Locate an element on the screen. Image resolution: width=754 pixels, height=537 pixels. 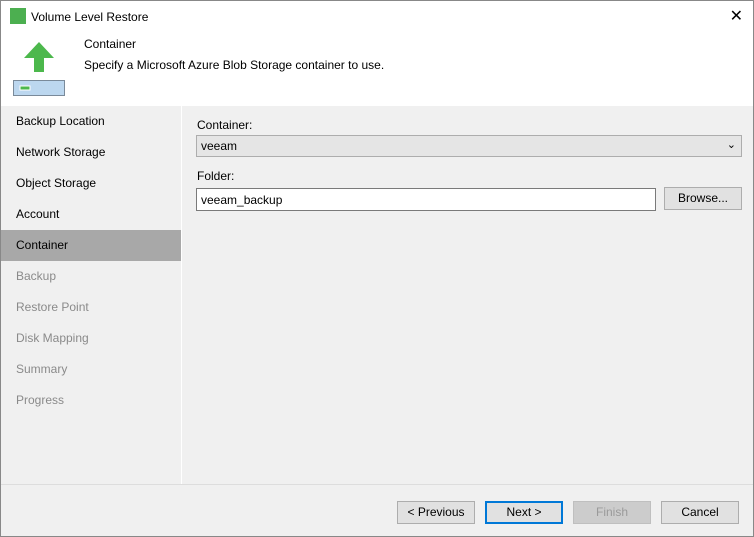
step-container: Container is located at coordinates (91, 245).